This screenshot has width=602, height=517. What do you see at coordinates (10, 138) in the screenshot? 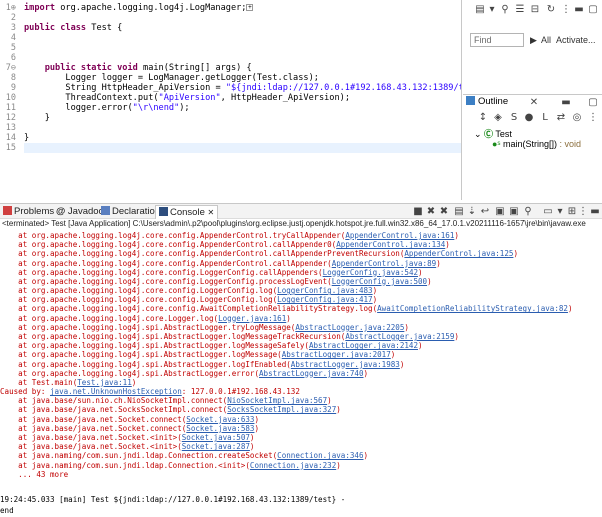
I see `line-number: 14` at bounding box center [10, 138].